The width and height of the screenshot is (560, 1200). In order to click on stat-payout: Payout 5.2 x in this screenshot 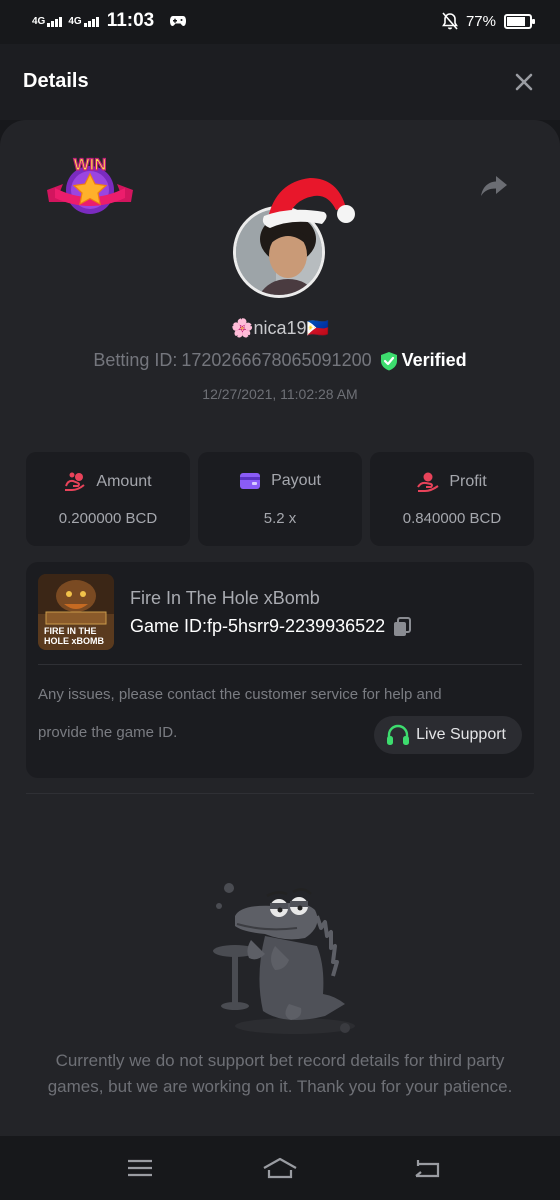, I will do `click(280, 499)`.